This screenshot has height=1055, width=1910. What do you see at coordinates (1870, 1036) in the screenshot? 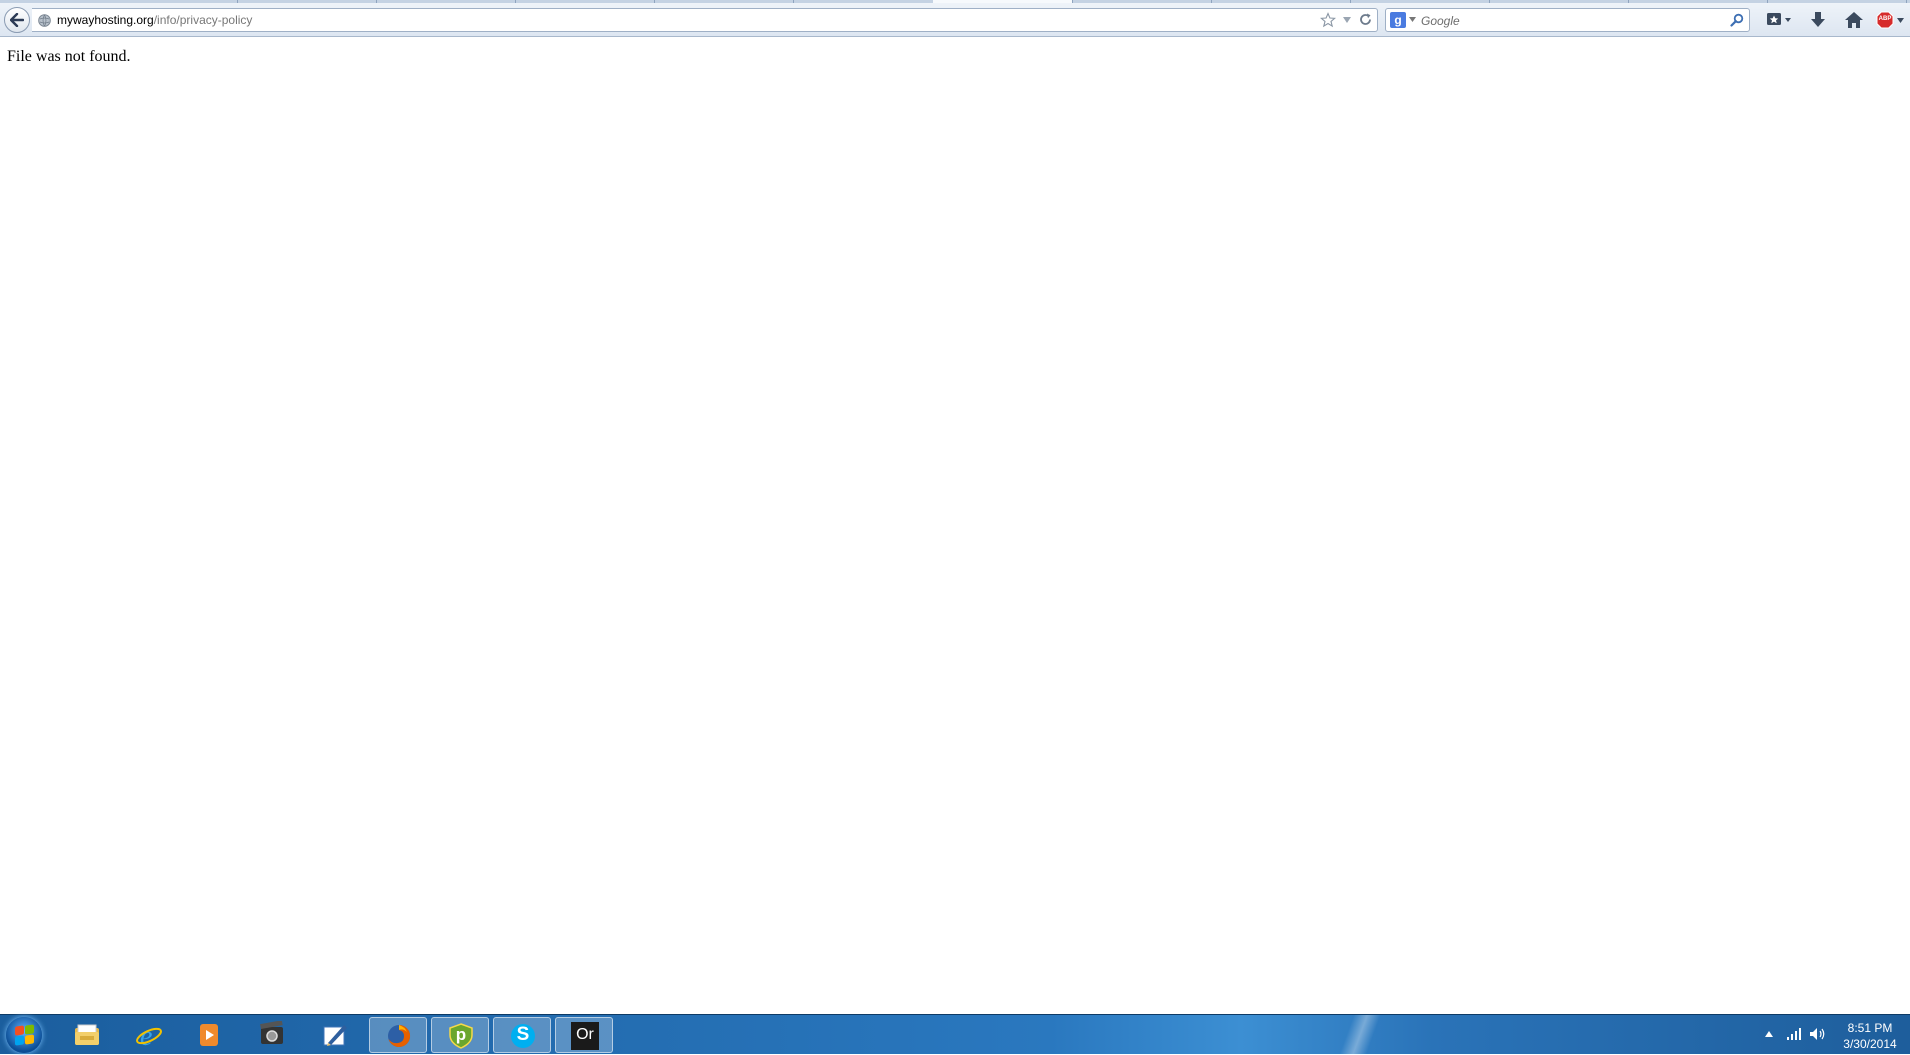
I see `system-clock: 8:51 PM 3/30/2014` at bounding box center [1870, 1036].